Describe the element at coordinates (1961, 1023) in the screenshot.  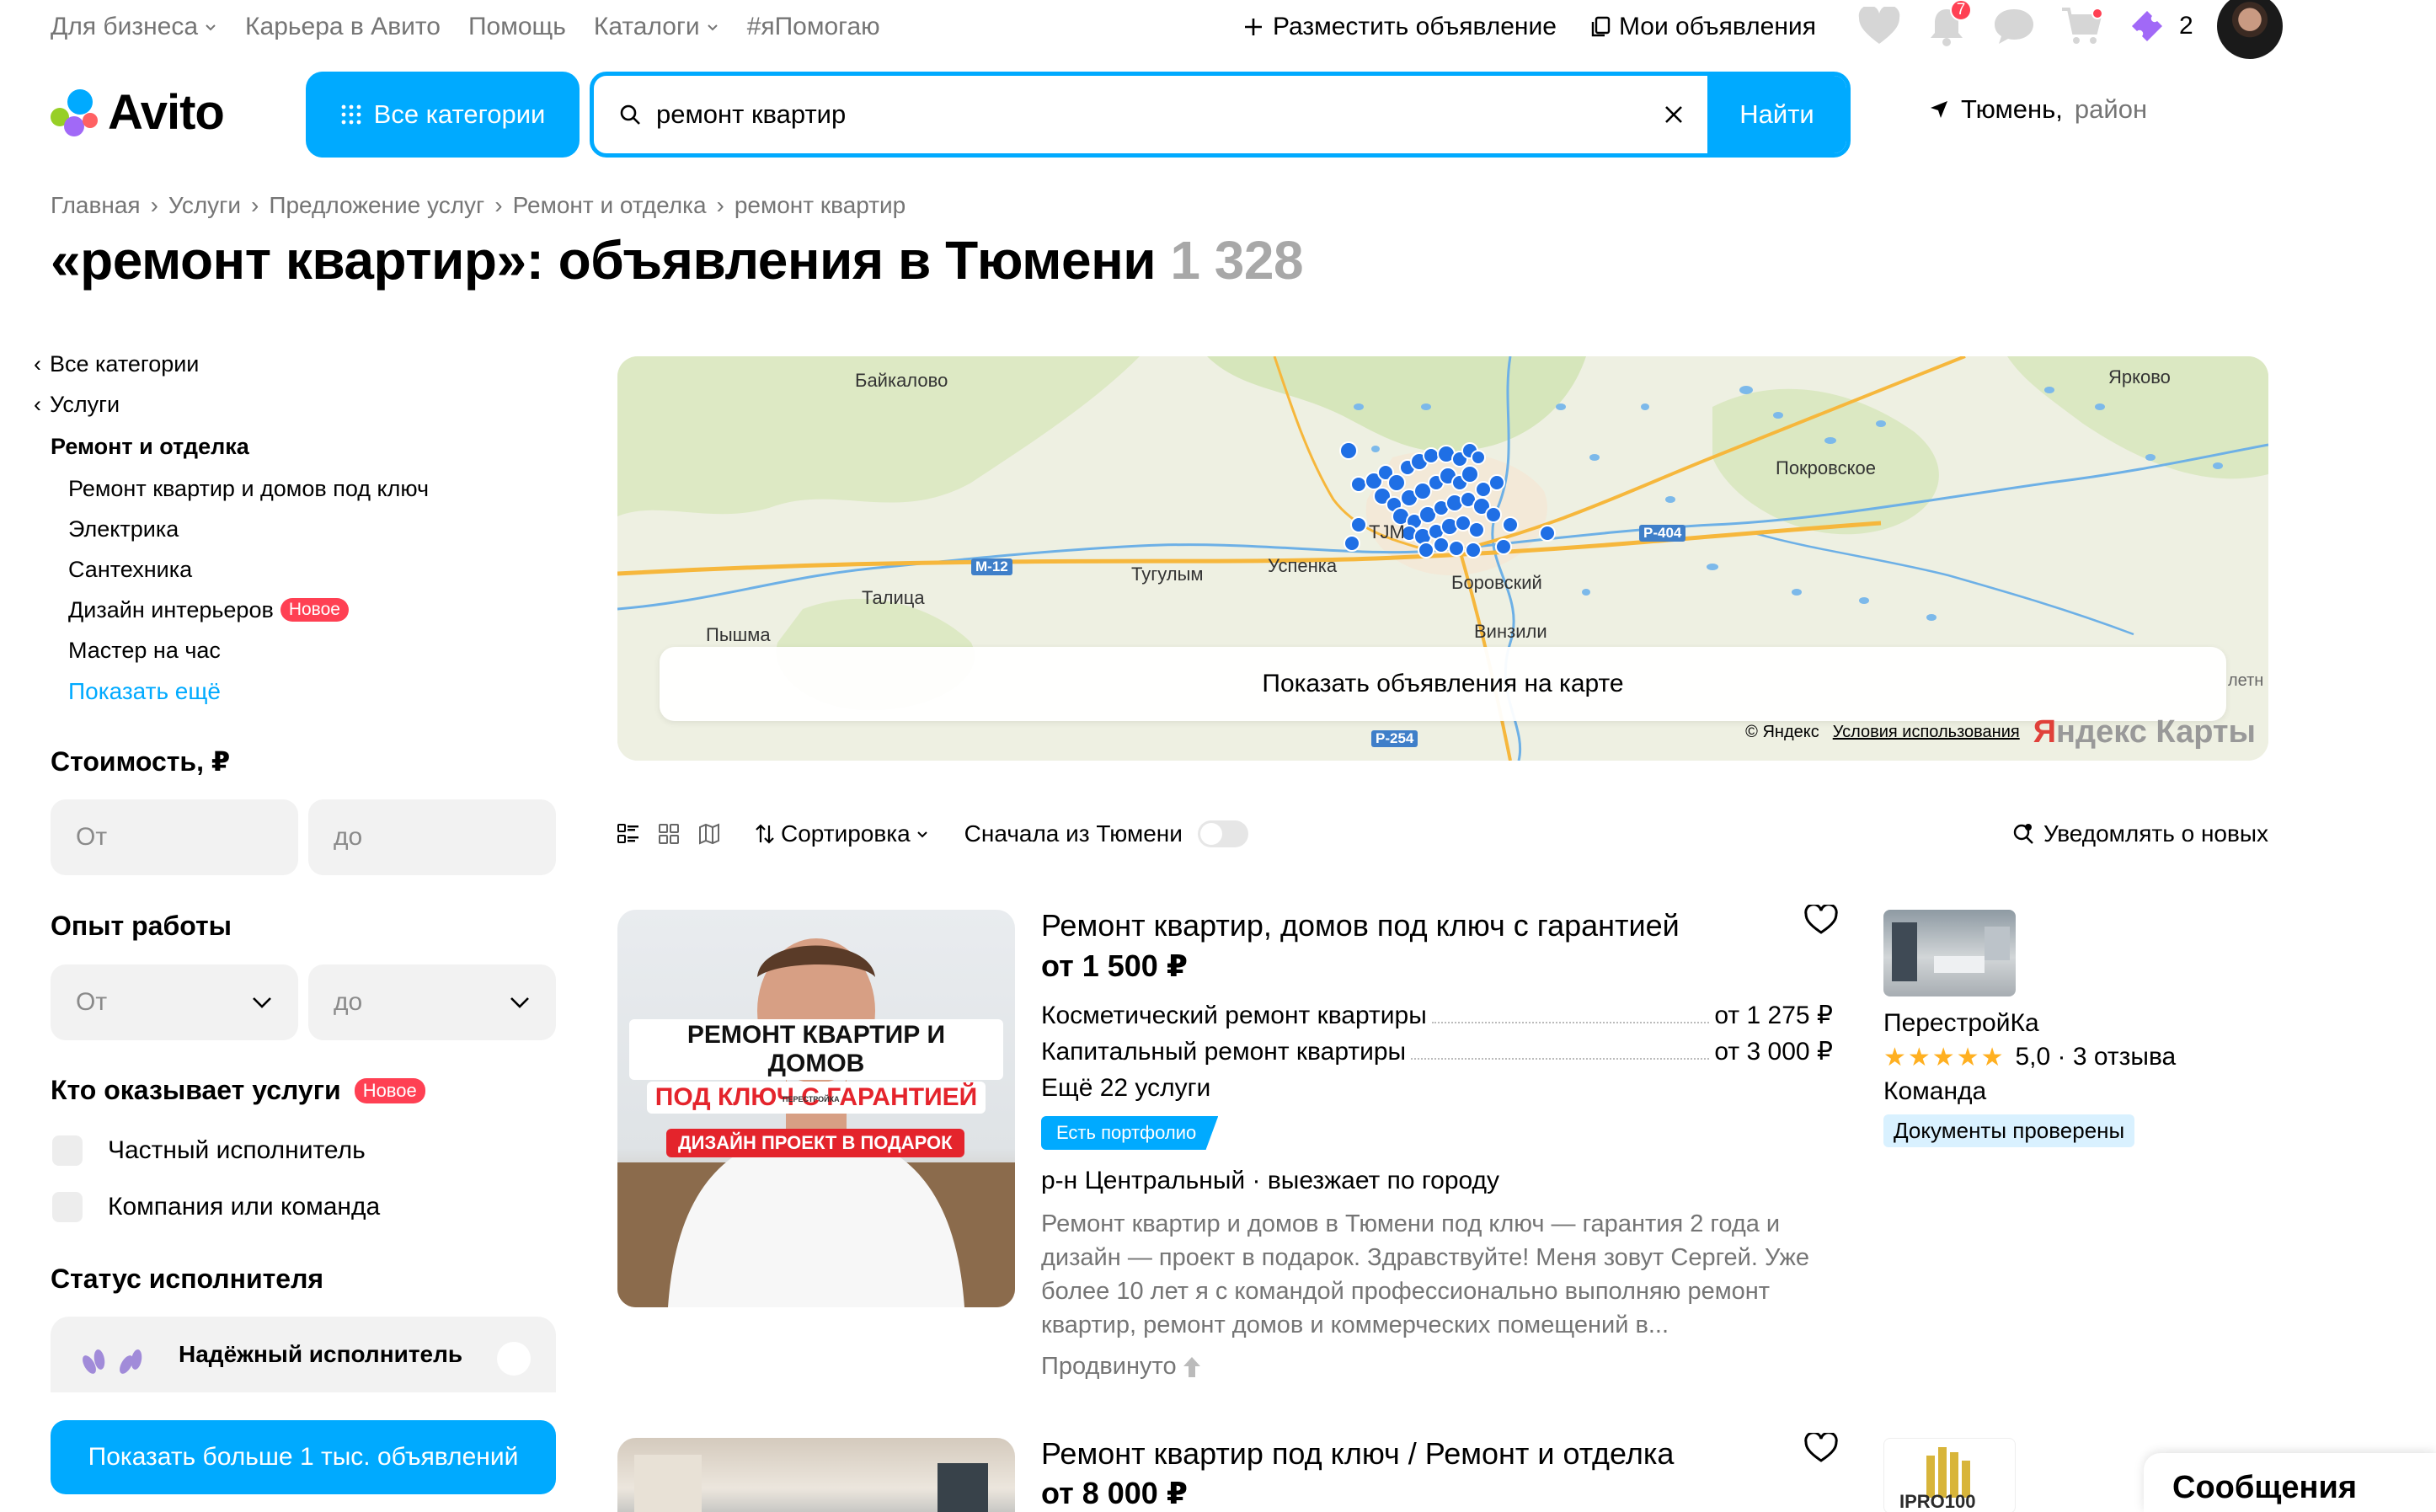
I see `seller-name: ПерестройКа` at that location.